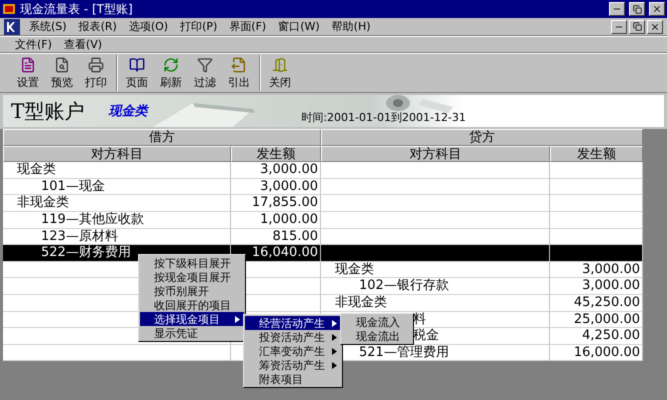 This screenshot has width=667, height=400. Describe the element at coordinates (83, 44) in the screenshot. I see `menu-item: 查看(V)` at that location.